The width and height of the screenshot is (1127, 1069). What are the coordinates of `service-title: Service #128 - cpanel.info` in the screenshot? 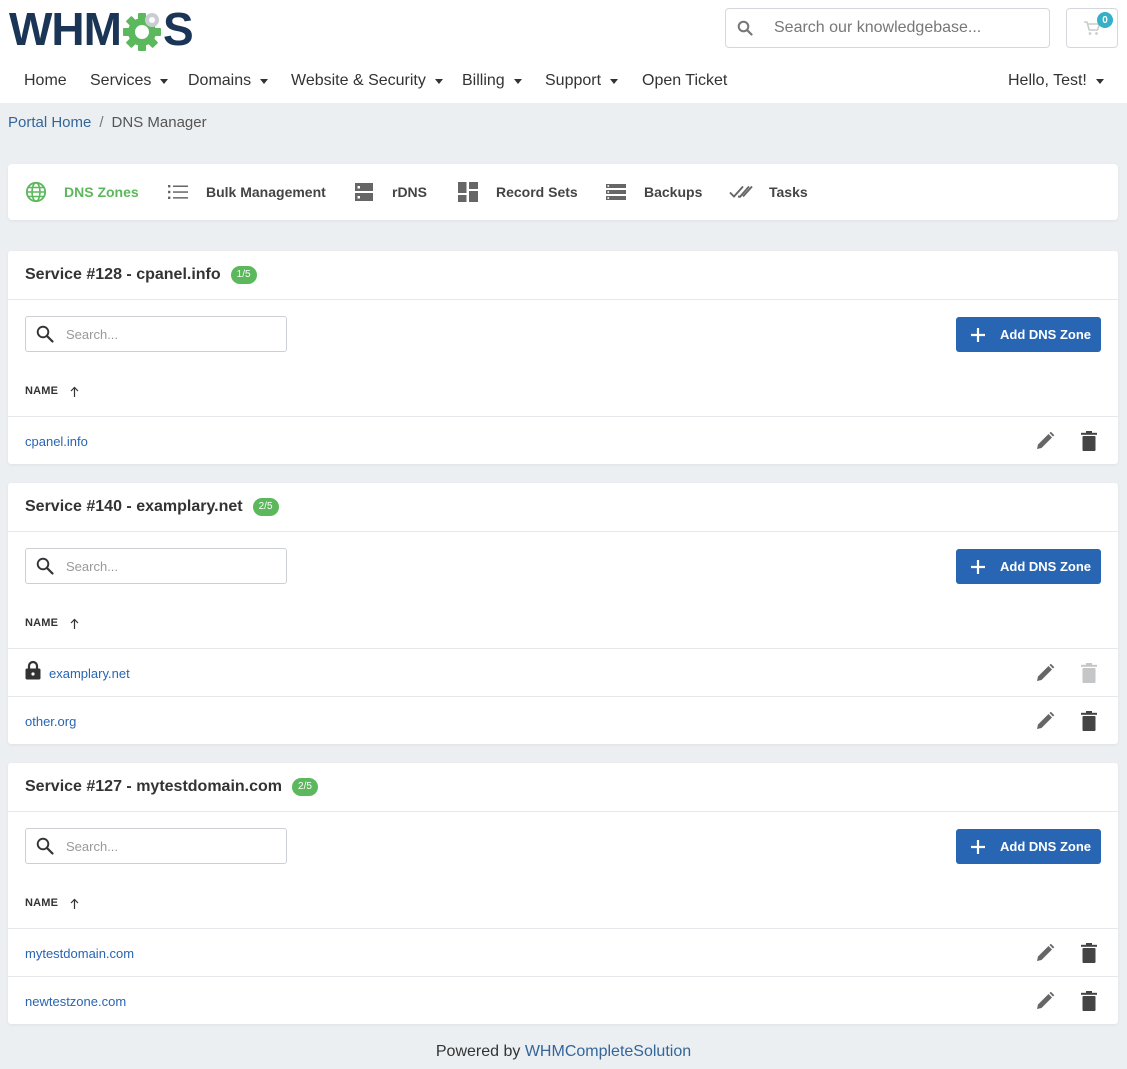 It's located at (123, 274).